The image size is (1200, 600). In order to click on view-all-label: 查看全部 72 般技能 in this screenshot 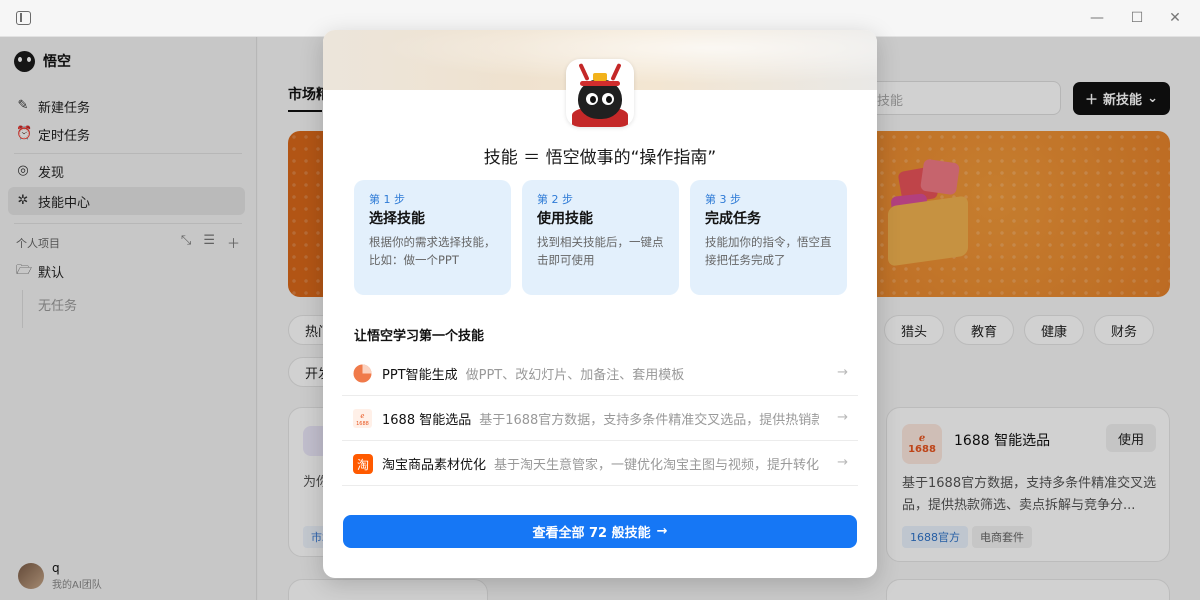, I will do `click(591, 533)`.